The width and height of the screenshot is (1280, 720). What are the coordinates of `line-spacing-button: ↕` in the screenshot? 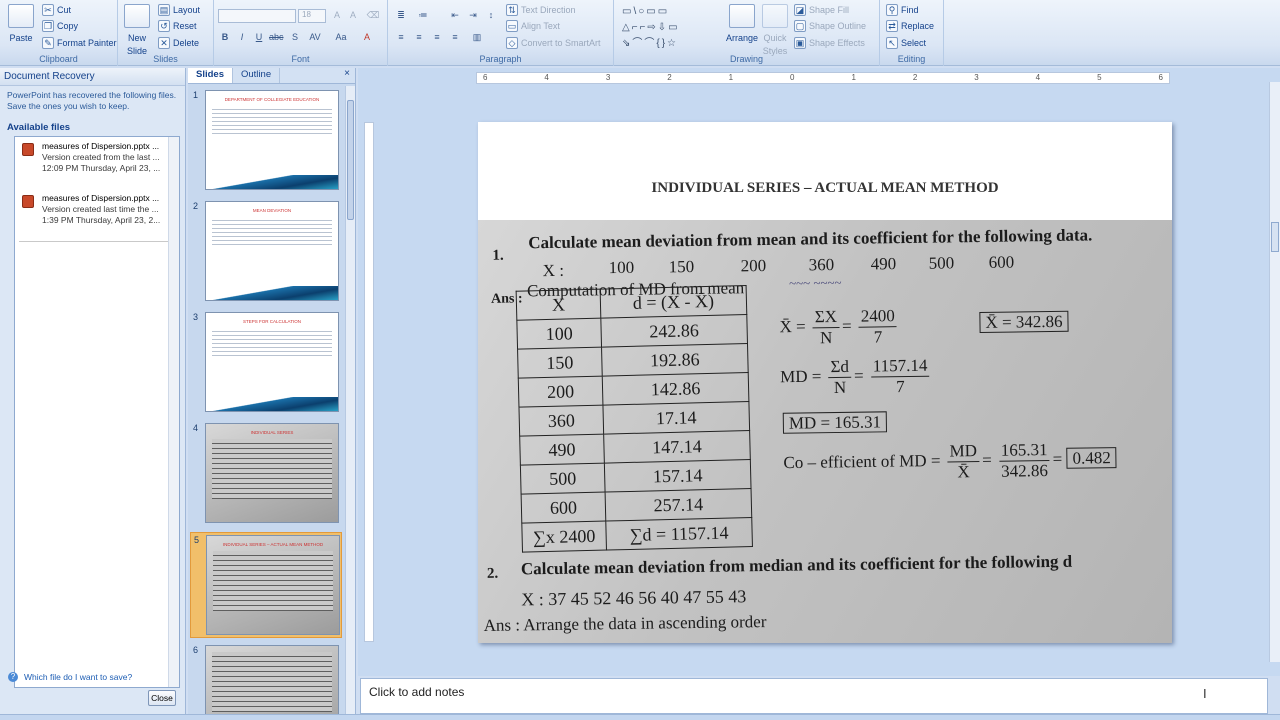 It's located at (491, 16).